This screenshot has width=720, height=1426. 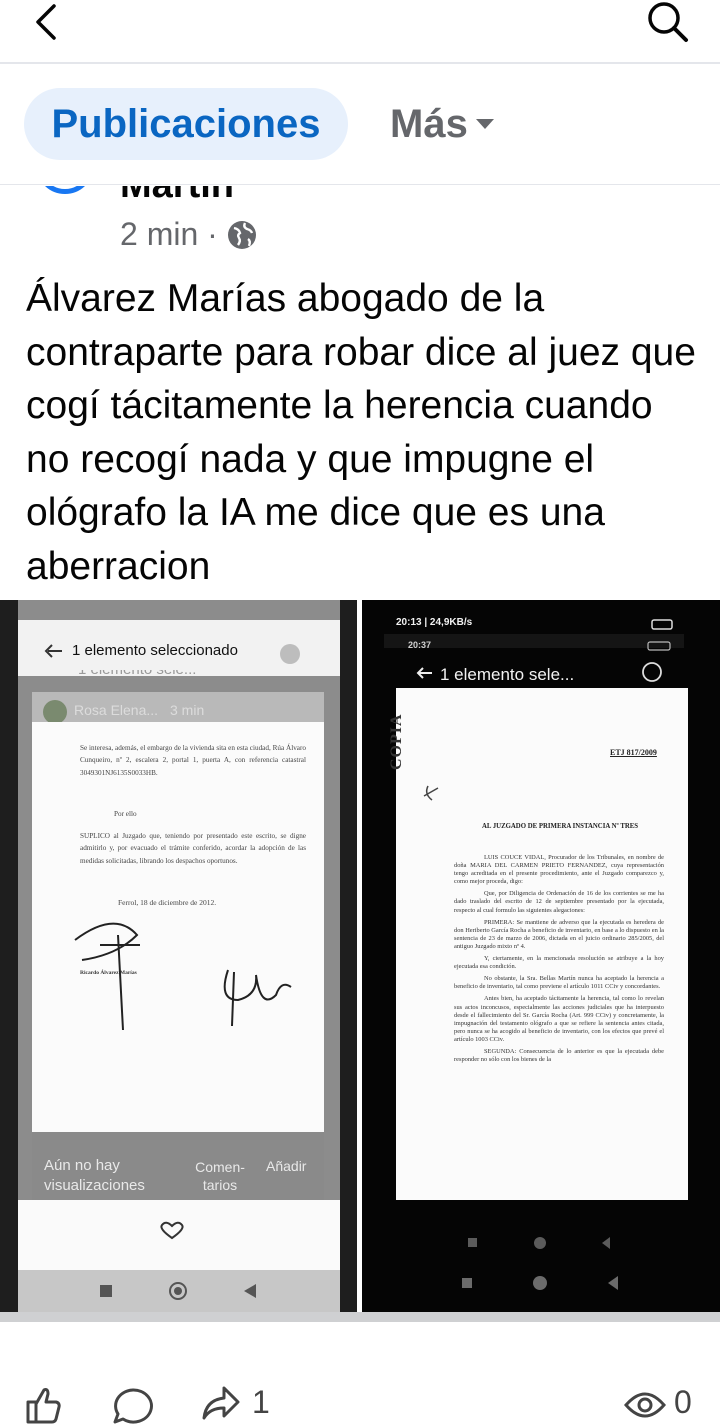 I want to click on avatar, so click(x=65, y=190).